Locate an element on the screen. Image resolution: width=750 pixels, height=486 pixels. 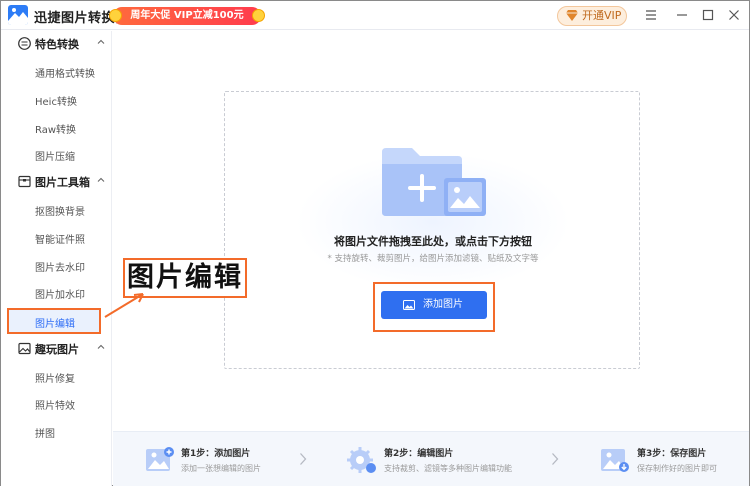
sidebar-group-label: 特色转换 is located at coordinates (57, 44).